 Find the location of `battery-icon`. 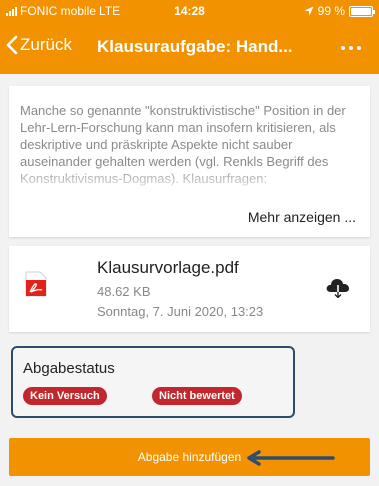

battery-icon is located at coordinates (362, 11).